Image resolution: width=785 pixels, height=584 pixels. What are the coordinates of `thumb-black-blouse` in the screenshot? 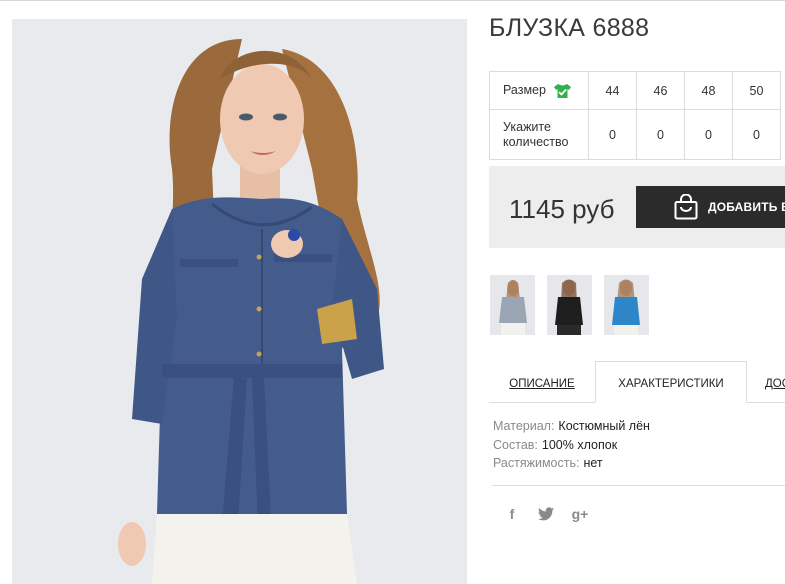 It's located at (569, 305).